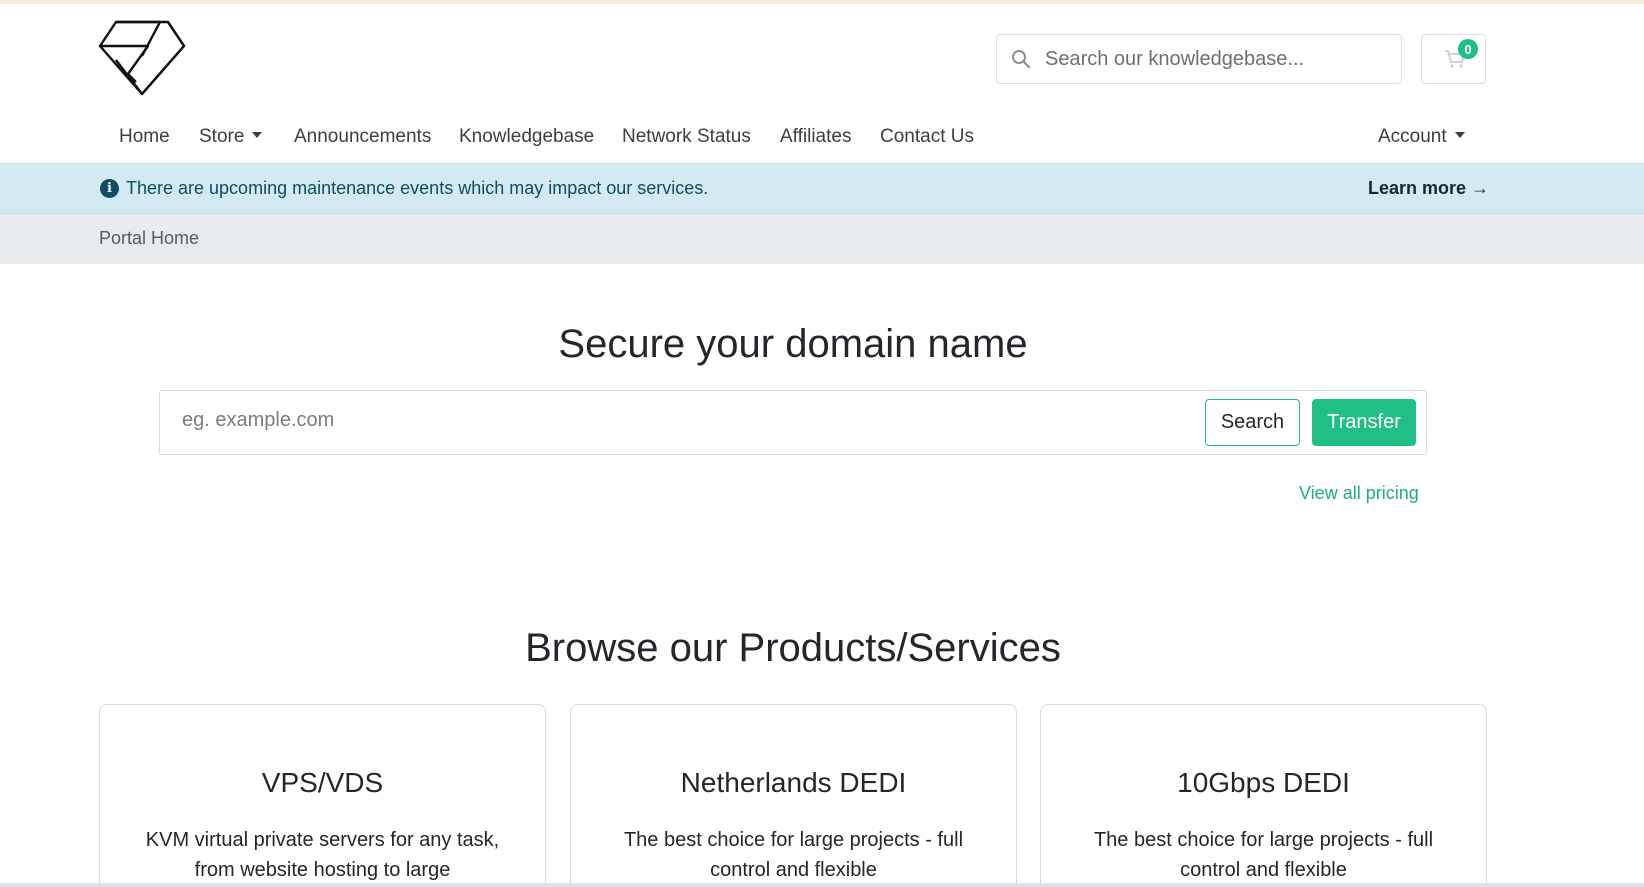  What do you see at coordinates (1263, 782) in the screenshot?
I see `product-card-title: 10Gbps DEDI` at bounding box center [1263, 782].